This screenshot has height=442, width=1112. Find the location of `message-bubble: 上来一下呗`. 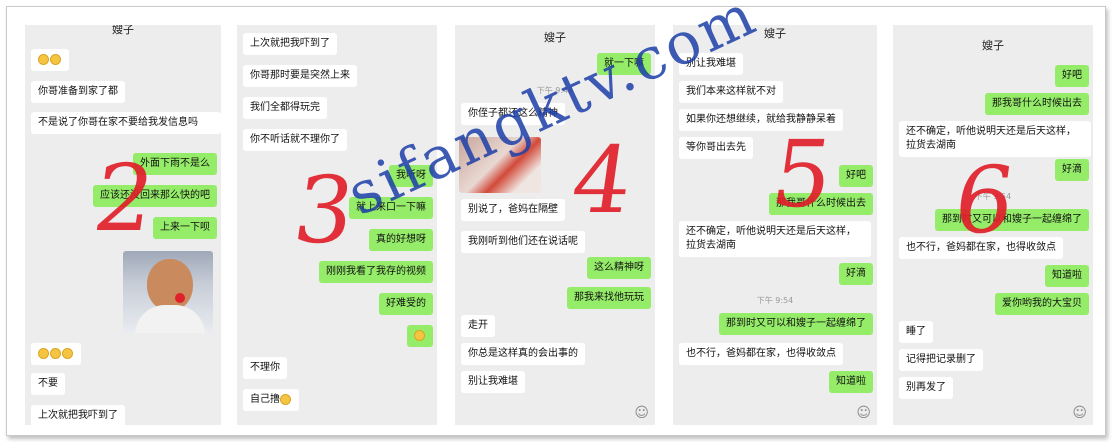

message-bubble: 上来一下呗 is located at coordinates (185, 228).